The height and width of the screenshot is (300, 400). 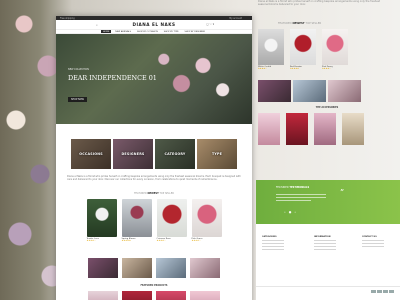 I want to click on product-card: Spring Bloom ★★★★★, so click(x=136, y=220).